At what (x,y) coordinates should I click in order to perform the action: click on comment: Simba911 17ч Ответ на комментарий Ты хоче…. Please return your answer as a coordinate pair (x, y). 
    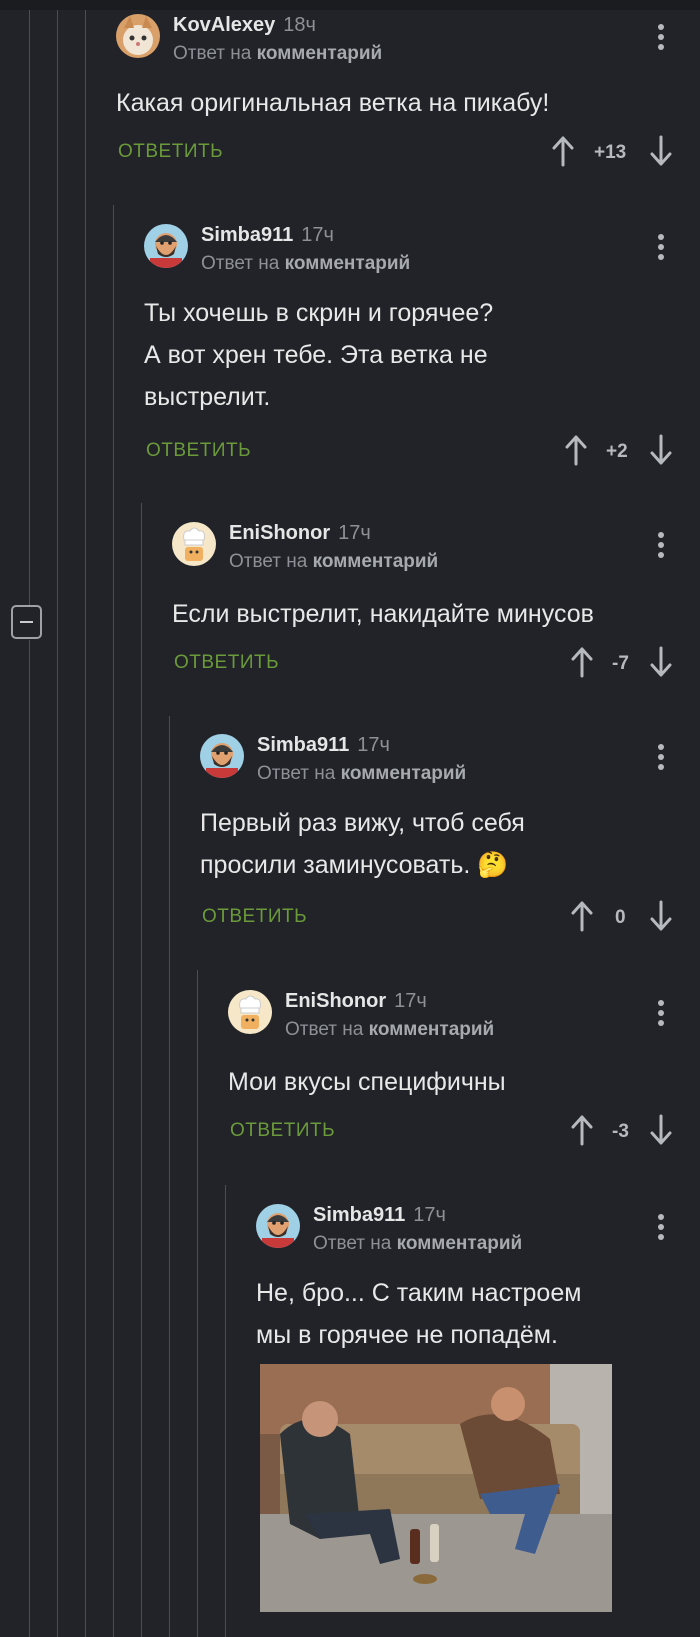
    Looking at the image, I should click on (410, 345).